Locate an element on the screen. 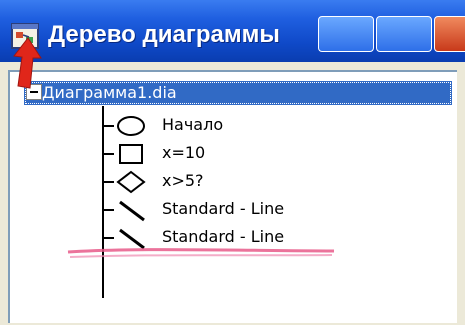  tree-item-label: x=10 is located at coordinates (183, 153).